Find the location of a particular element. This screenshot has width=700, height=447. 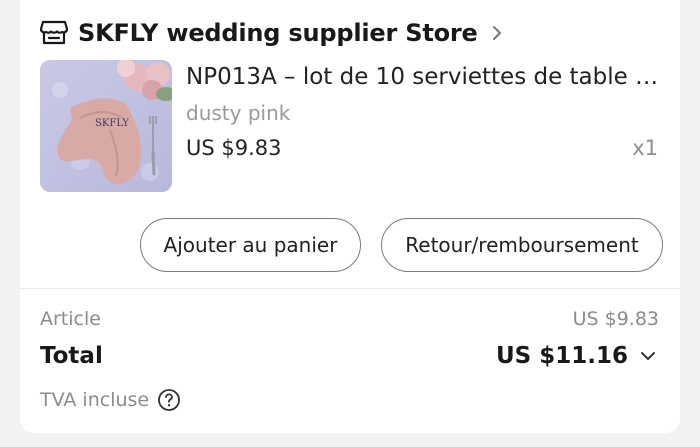

product-quantity: x1 is located at coordinates (645, 148).